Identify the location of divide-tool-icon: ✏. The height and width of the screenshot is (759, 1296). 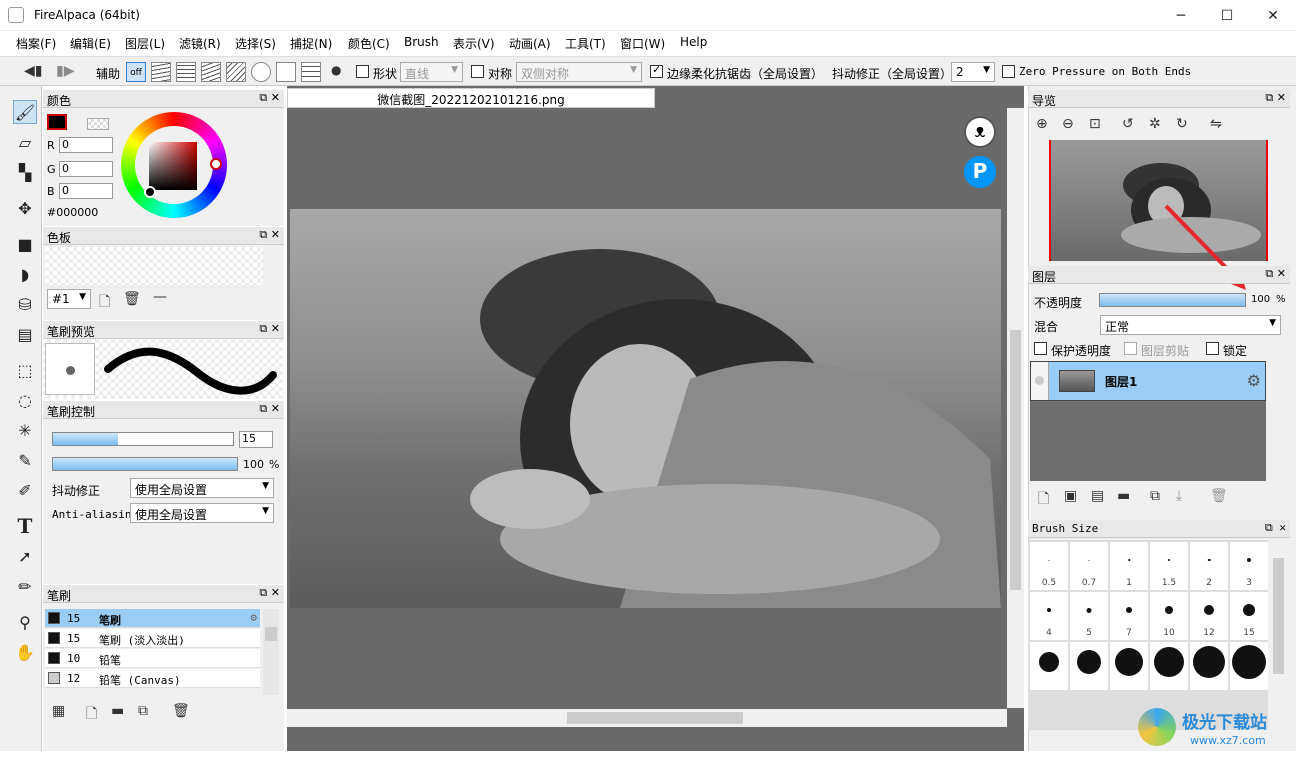
(25, 586).